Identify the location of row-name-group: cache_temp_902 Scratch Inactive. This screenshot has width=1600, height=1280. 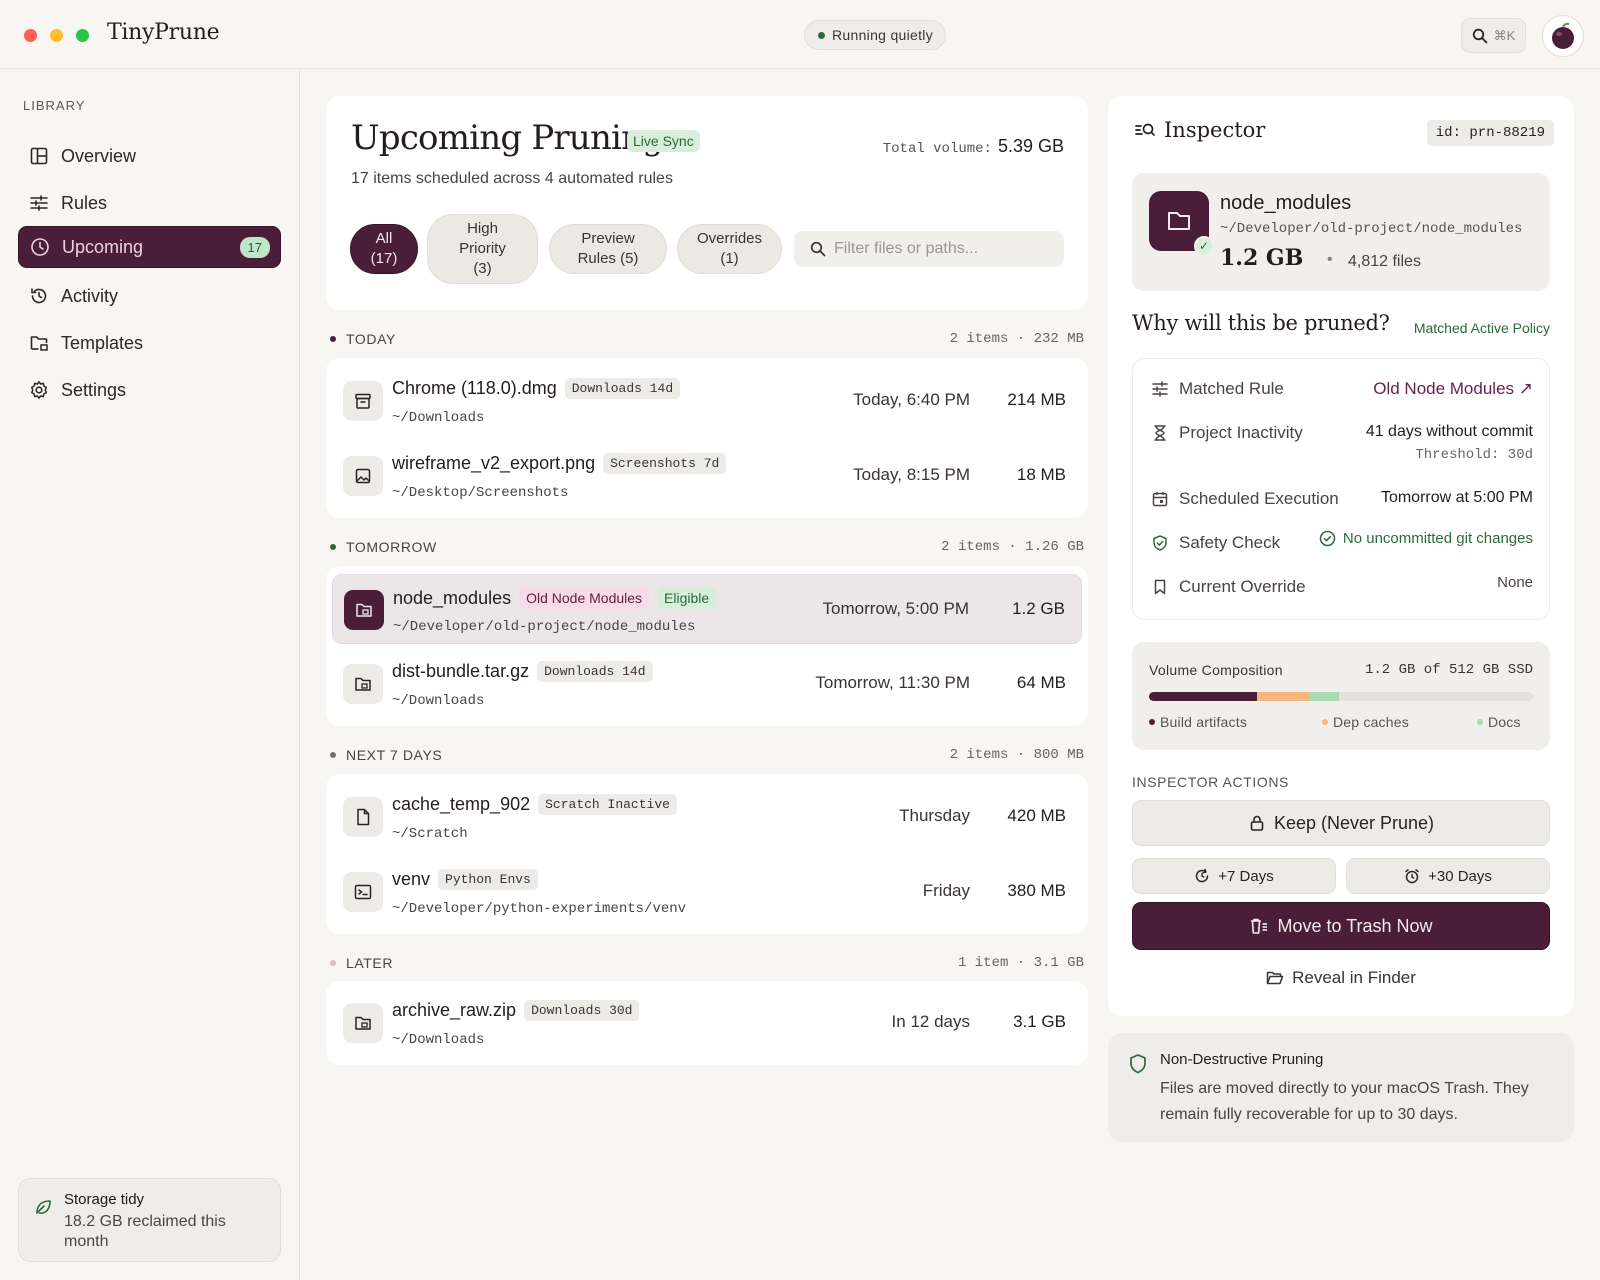
(534, 804).